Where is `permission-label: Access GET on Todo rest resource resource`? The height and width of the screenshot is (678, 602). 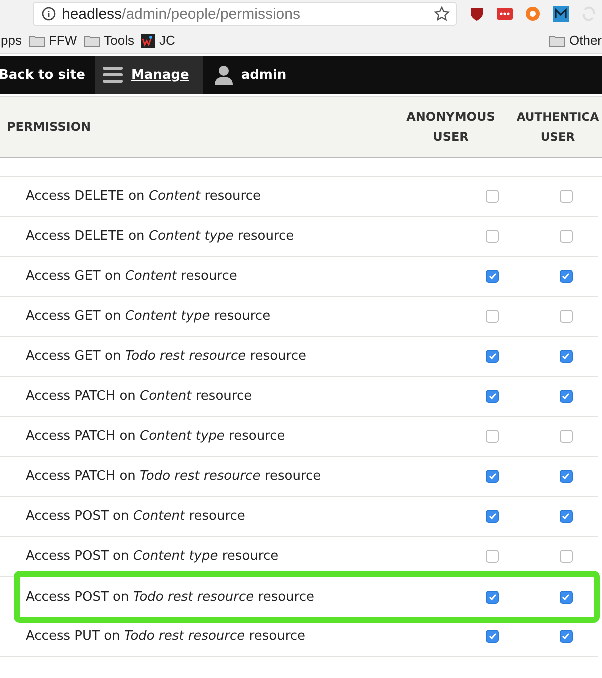
permission-label: Access GET on Todo rest resource resource is located at coordinates (166, 356).